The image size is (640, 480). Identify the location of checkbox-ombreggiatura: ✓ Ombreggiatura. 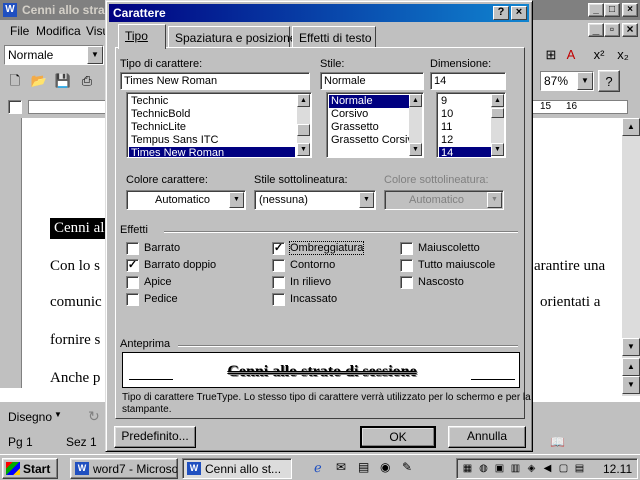
(318, 248).